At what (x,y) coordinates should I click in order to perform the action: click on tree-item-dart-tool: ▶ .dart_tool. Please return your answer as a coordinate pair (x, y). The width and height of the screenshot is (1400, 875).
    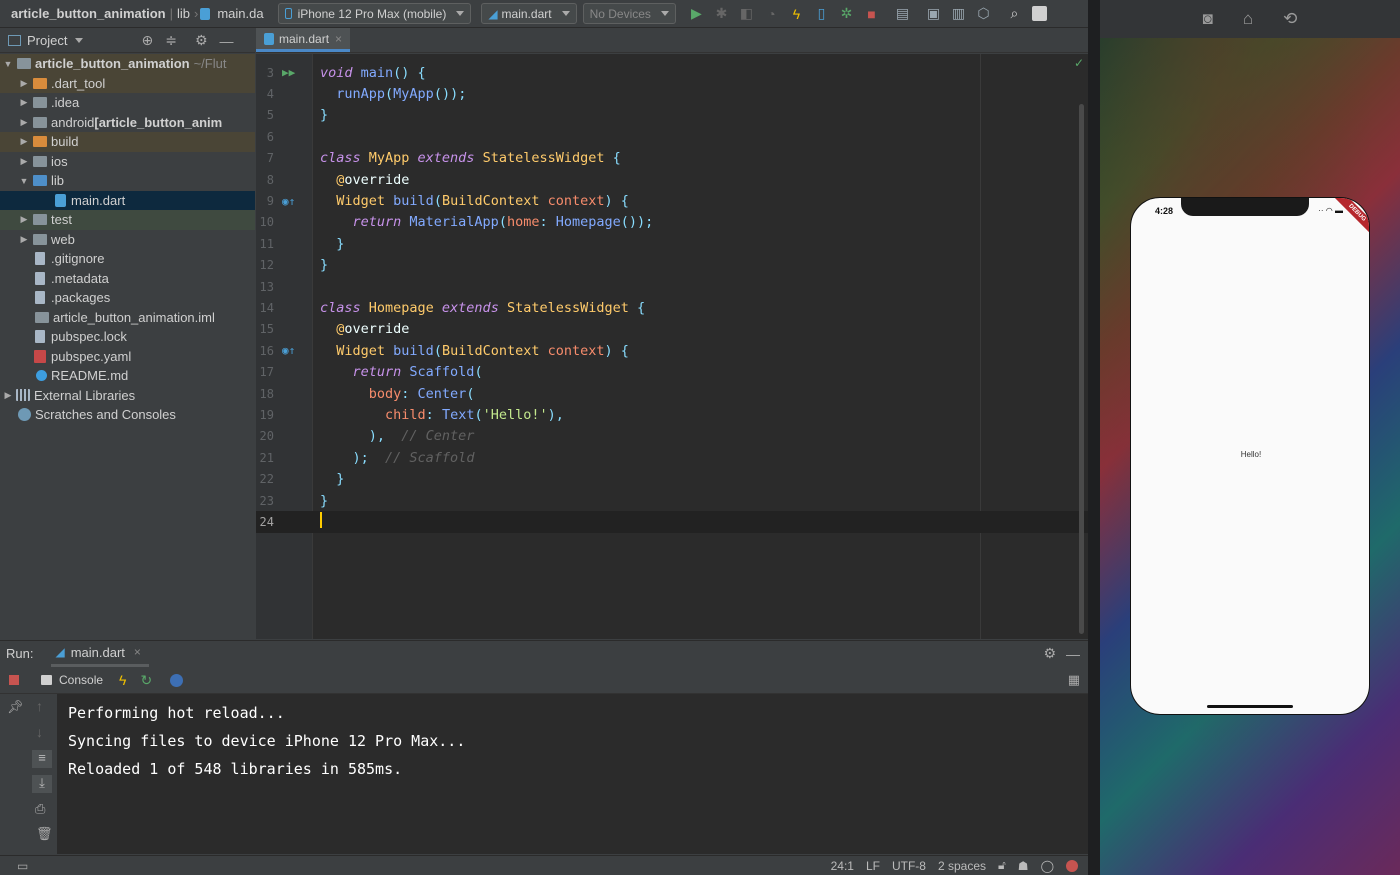
    Looking at the image, I should click on (127, 83).